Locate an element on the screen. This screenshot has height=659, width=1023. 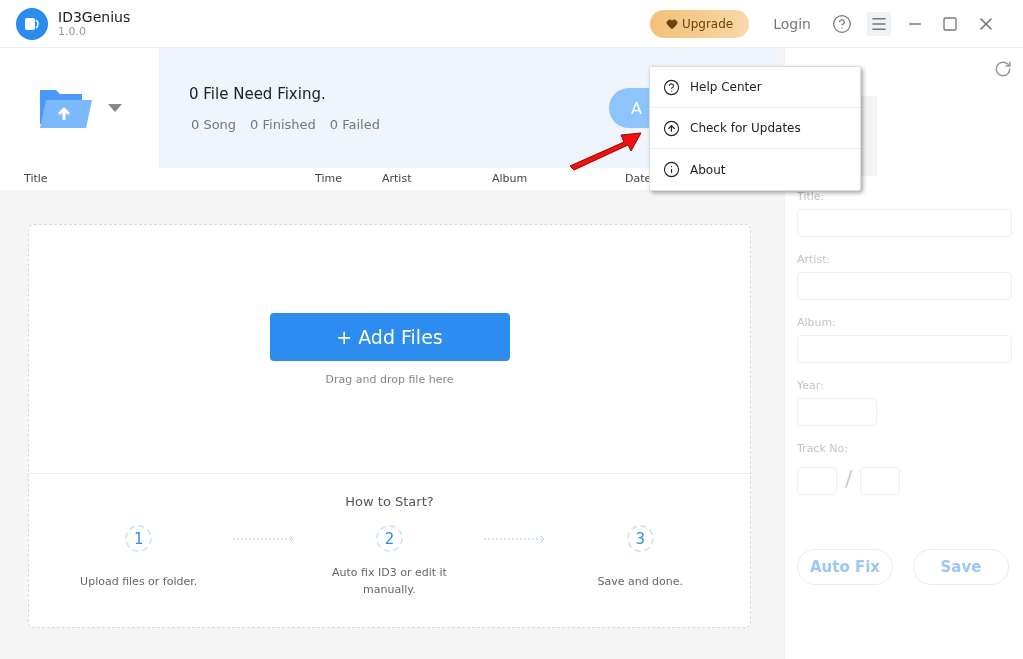
app-name: ID3Genius is located at coordinates (94, 17).